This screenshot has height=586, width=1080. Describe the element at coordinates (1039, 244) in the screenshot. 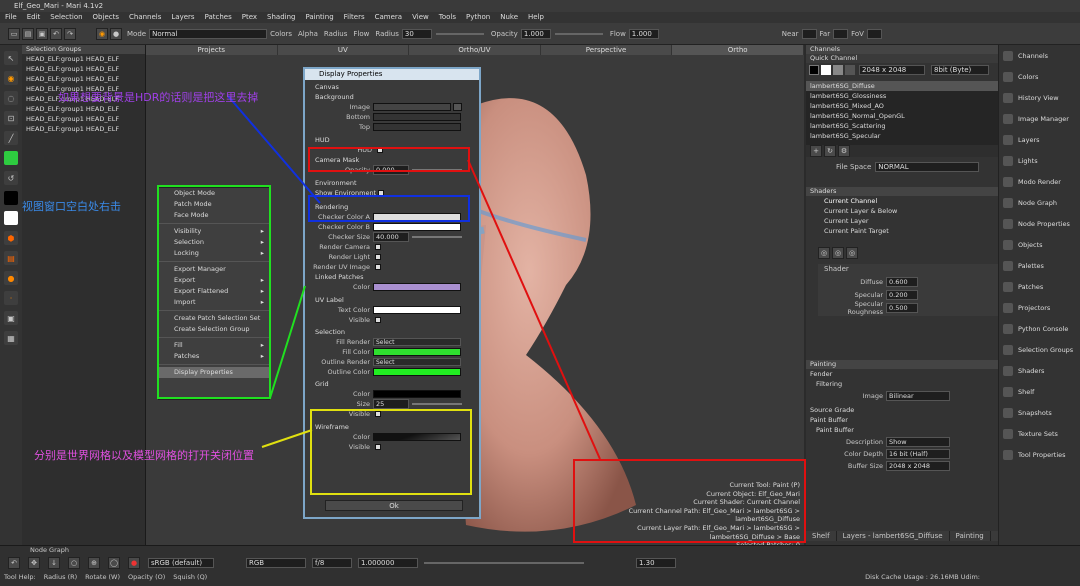

I see `sidebar-item-objects: Objects` at that location.